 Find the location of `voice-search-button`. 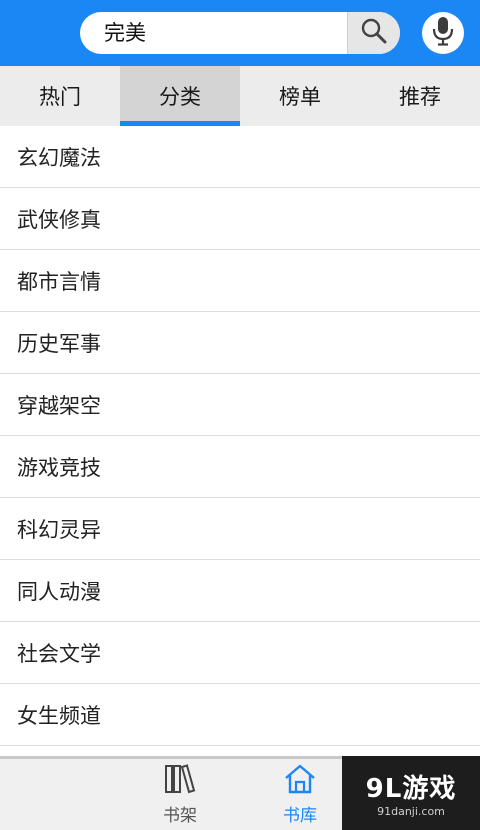

voice-search-button is located at coordinates (443, 33).